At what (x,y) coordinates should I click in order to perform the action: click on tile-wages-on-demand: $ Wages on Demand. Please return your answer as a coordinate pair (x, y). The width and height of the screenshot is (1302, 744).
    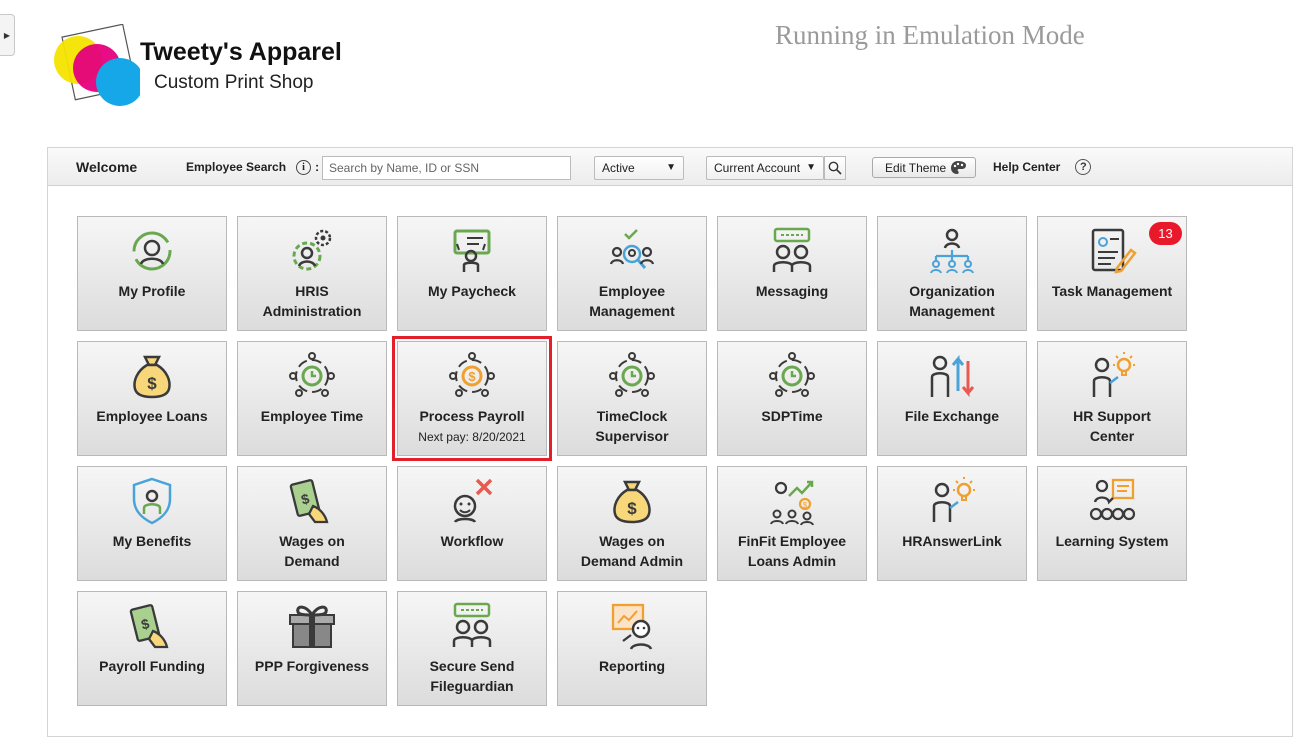
    Looking at the image, I should click on (312, 523).